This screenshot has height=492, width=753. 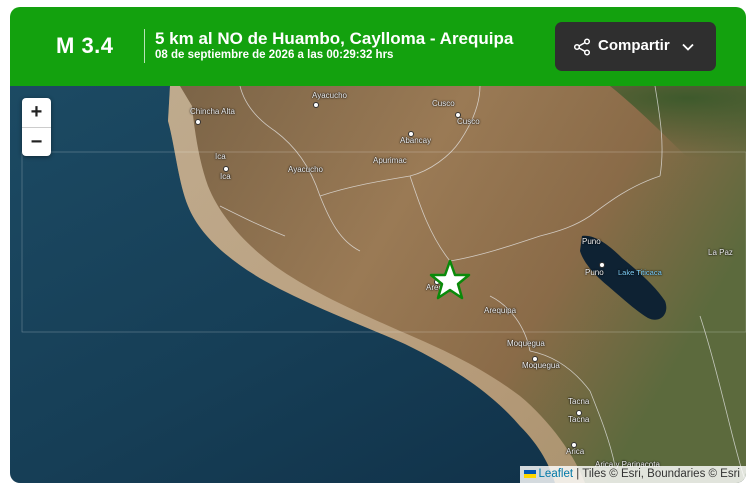 I want to click on map-label-region: Moquegua, so click(x=526, y=343).